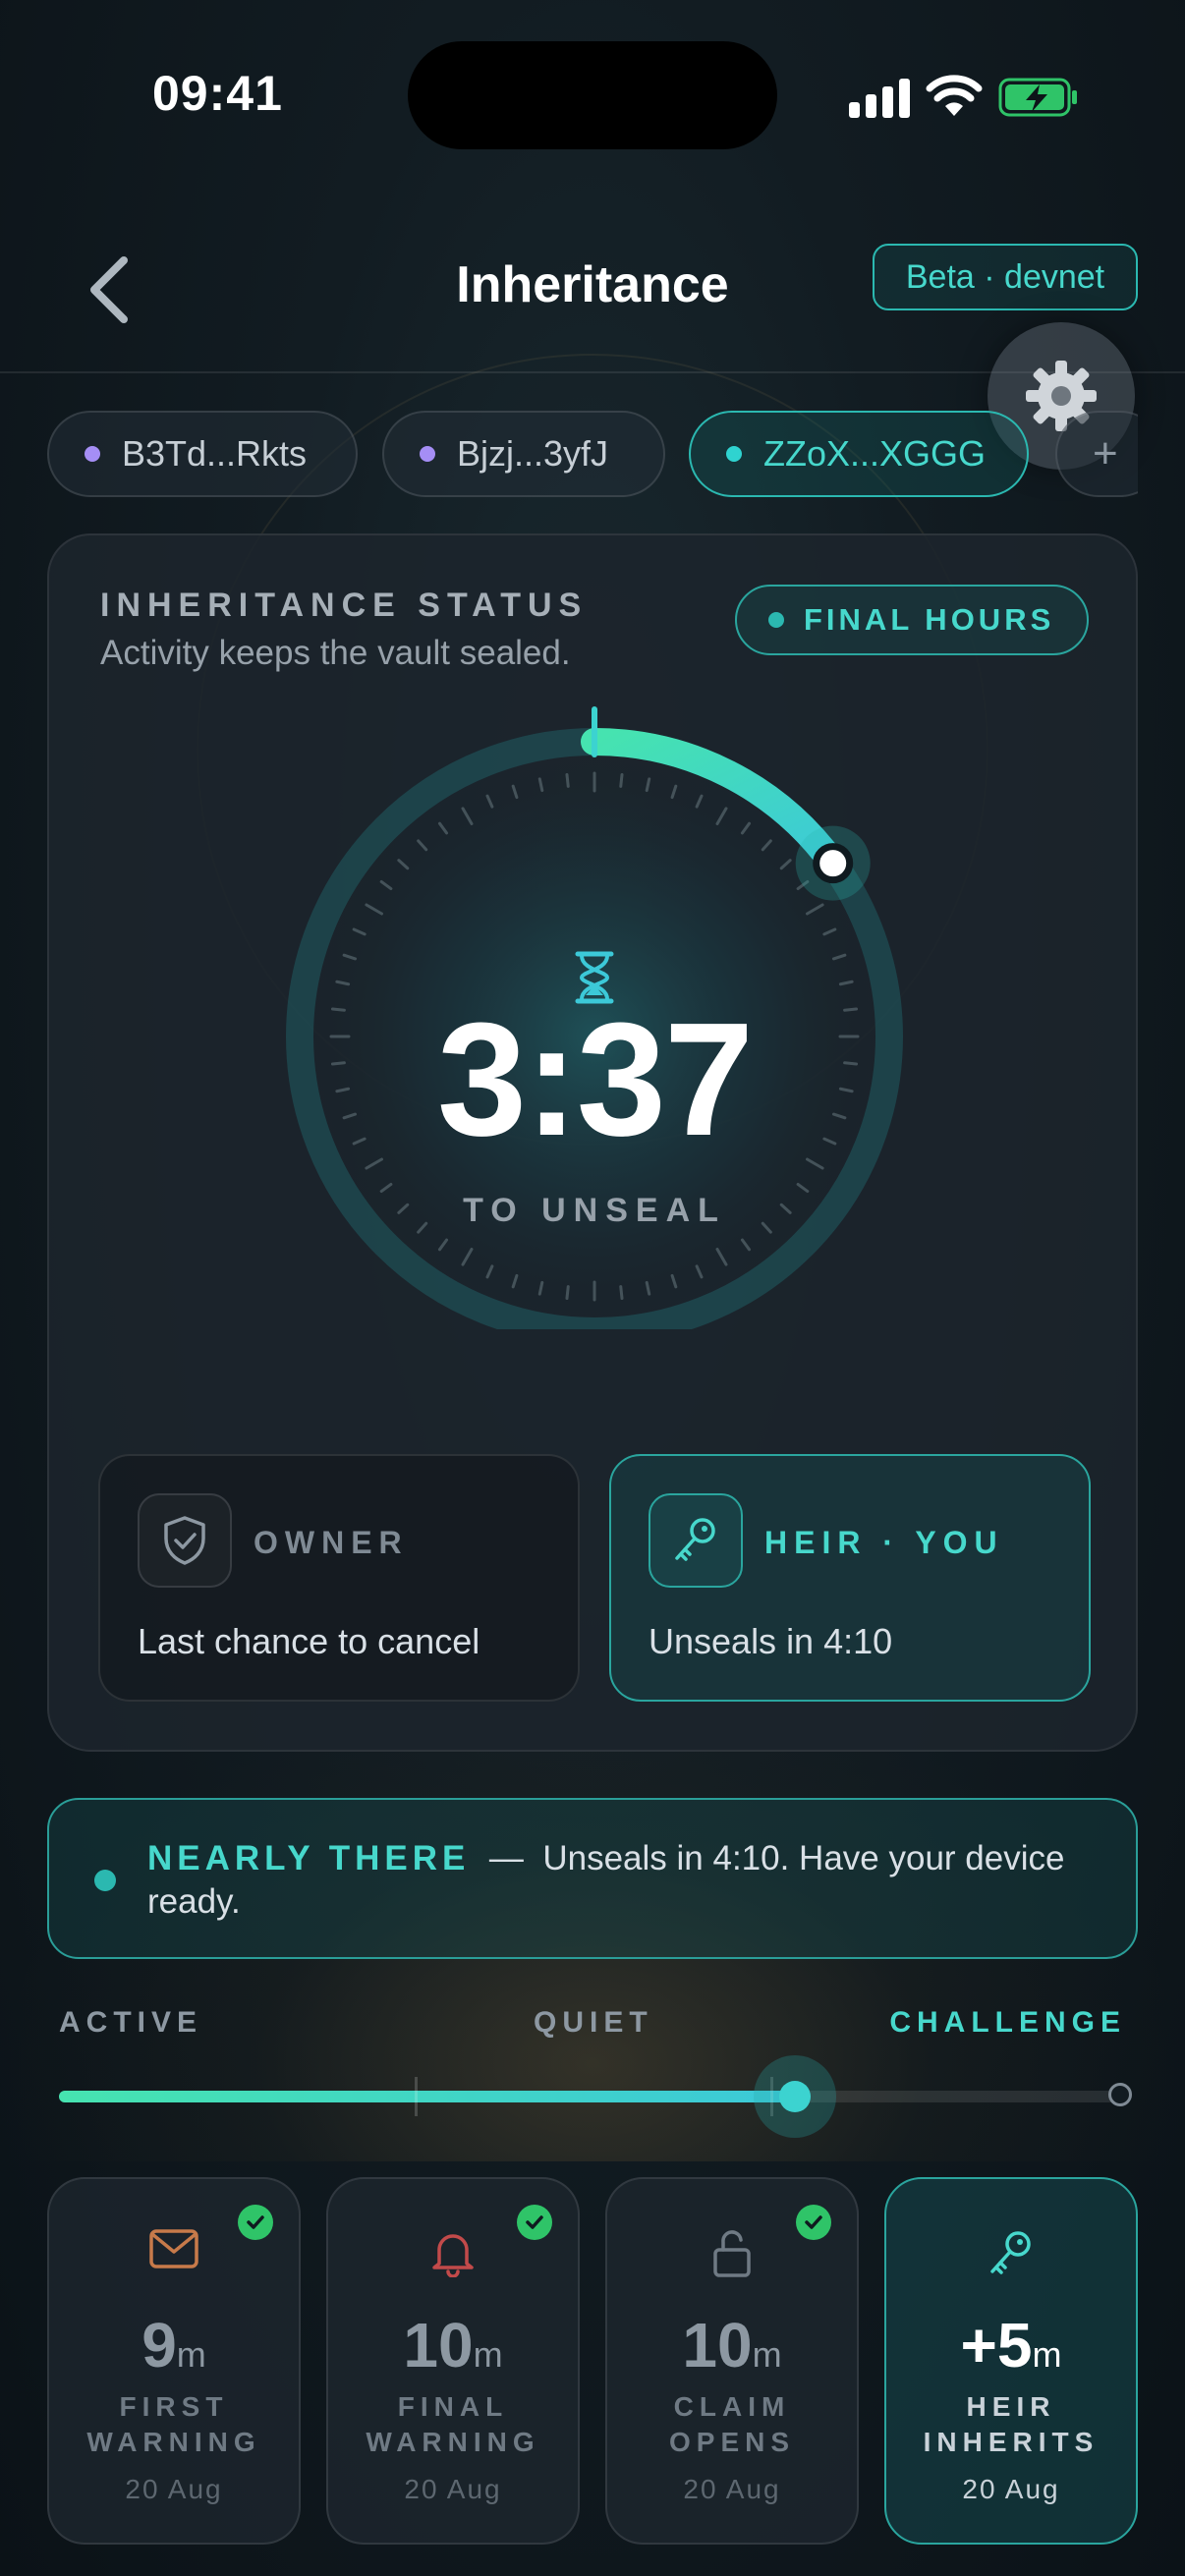  I want to click on timeline-step-claim-opens: 10m CLAIM OPENS 20 Aug, so click(732, 2361).